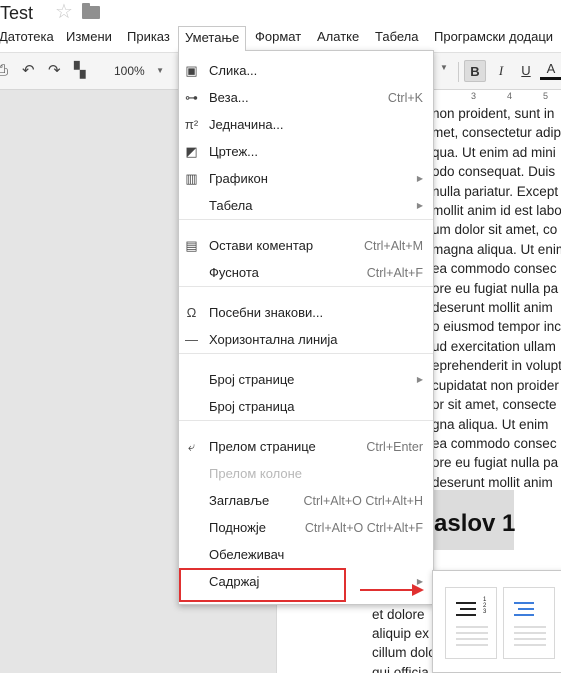 This screenshot has height=673, width=561. Describe the element at coordinates (191, 124) in the screenshot. I see `equation-icon: π²` at that location.